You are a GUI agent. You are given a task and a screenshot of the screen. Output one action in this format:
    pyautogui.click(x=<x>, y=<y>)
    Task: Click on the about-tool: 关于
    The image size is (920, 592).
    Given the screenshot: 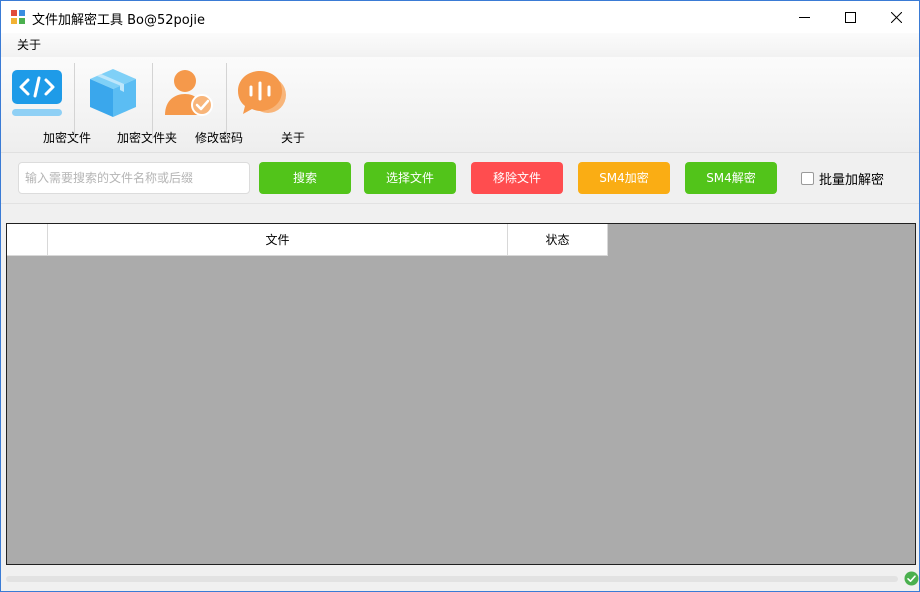 What is the action you would take?
    pyautogui.click(x=268, y=104)
    